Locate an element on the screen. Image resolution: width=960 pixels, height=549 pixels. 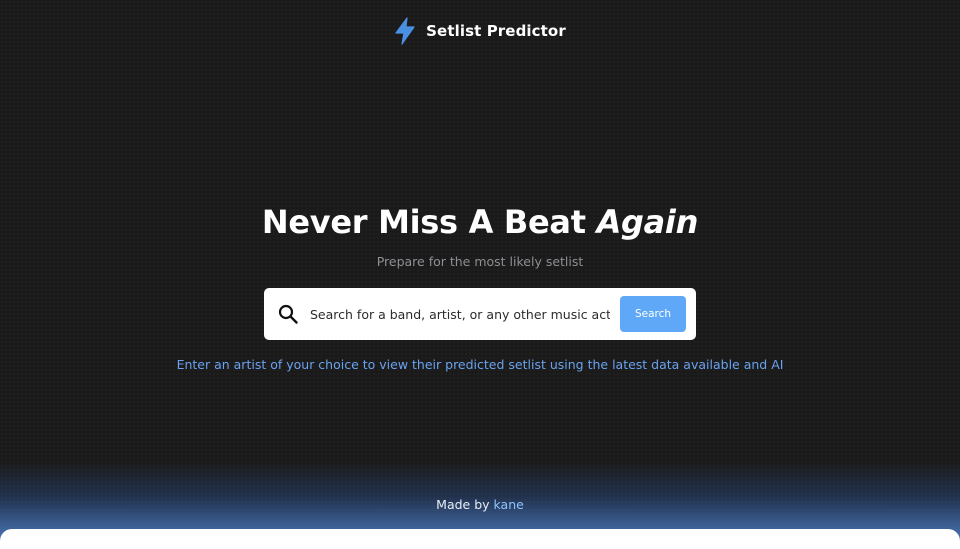
bottom-panel is located at coordinates (480, 539).